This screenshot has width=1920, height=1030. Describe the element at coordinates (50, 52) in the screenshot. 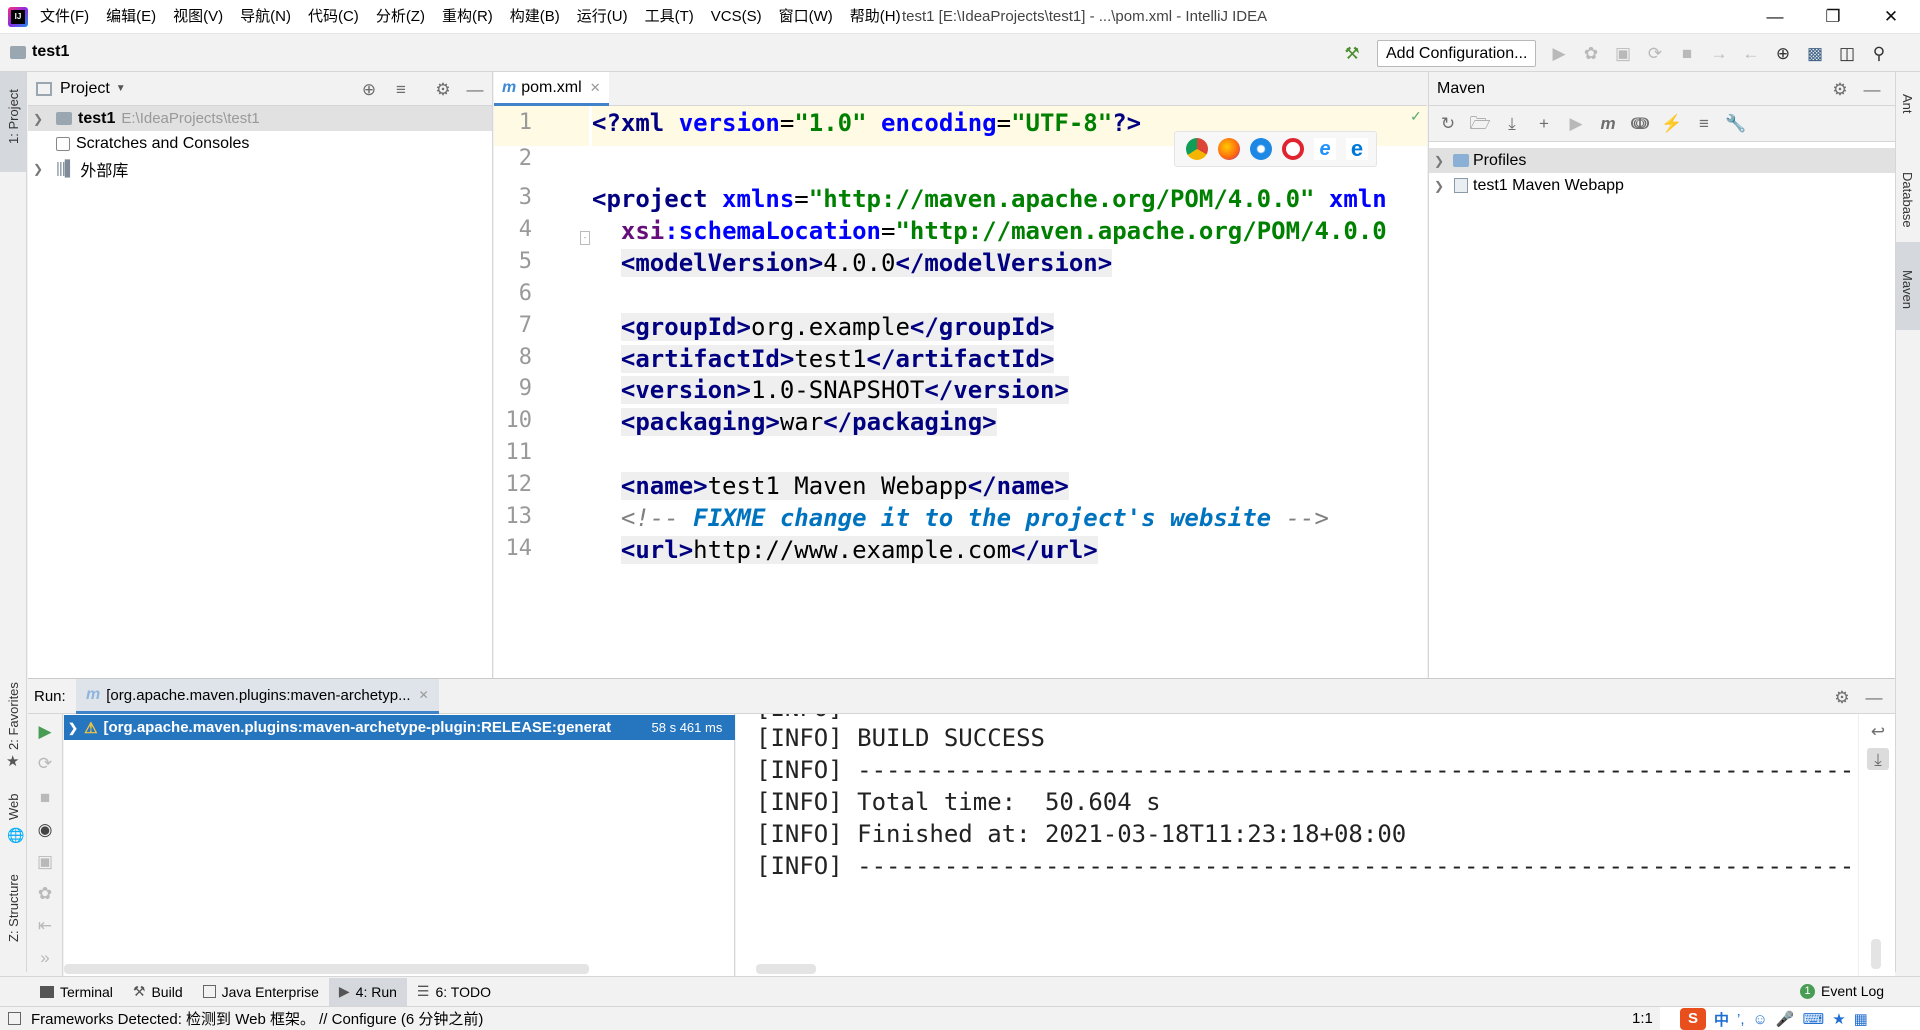

I see `breadcrumb: test1` at that location.